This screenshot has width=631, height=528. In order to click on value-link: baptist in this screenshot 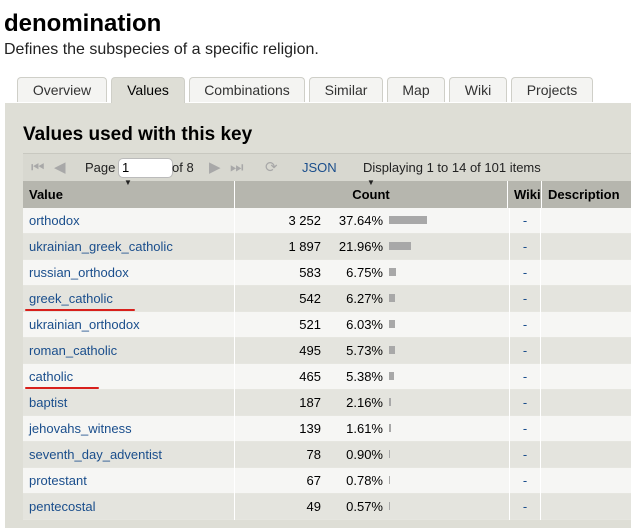, I will do `click(129, 403)`.